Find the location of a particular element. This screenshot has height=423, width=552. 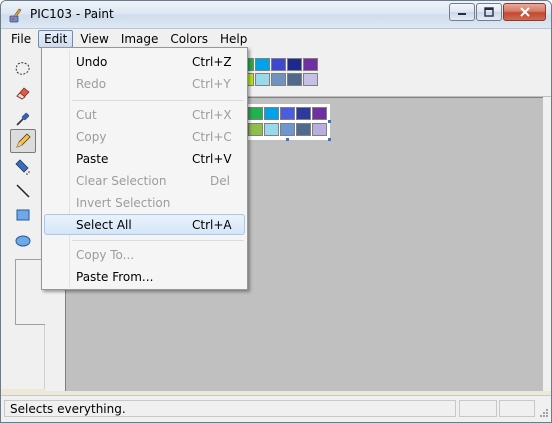

airbrush-tool is located at coordinates (23, 167).